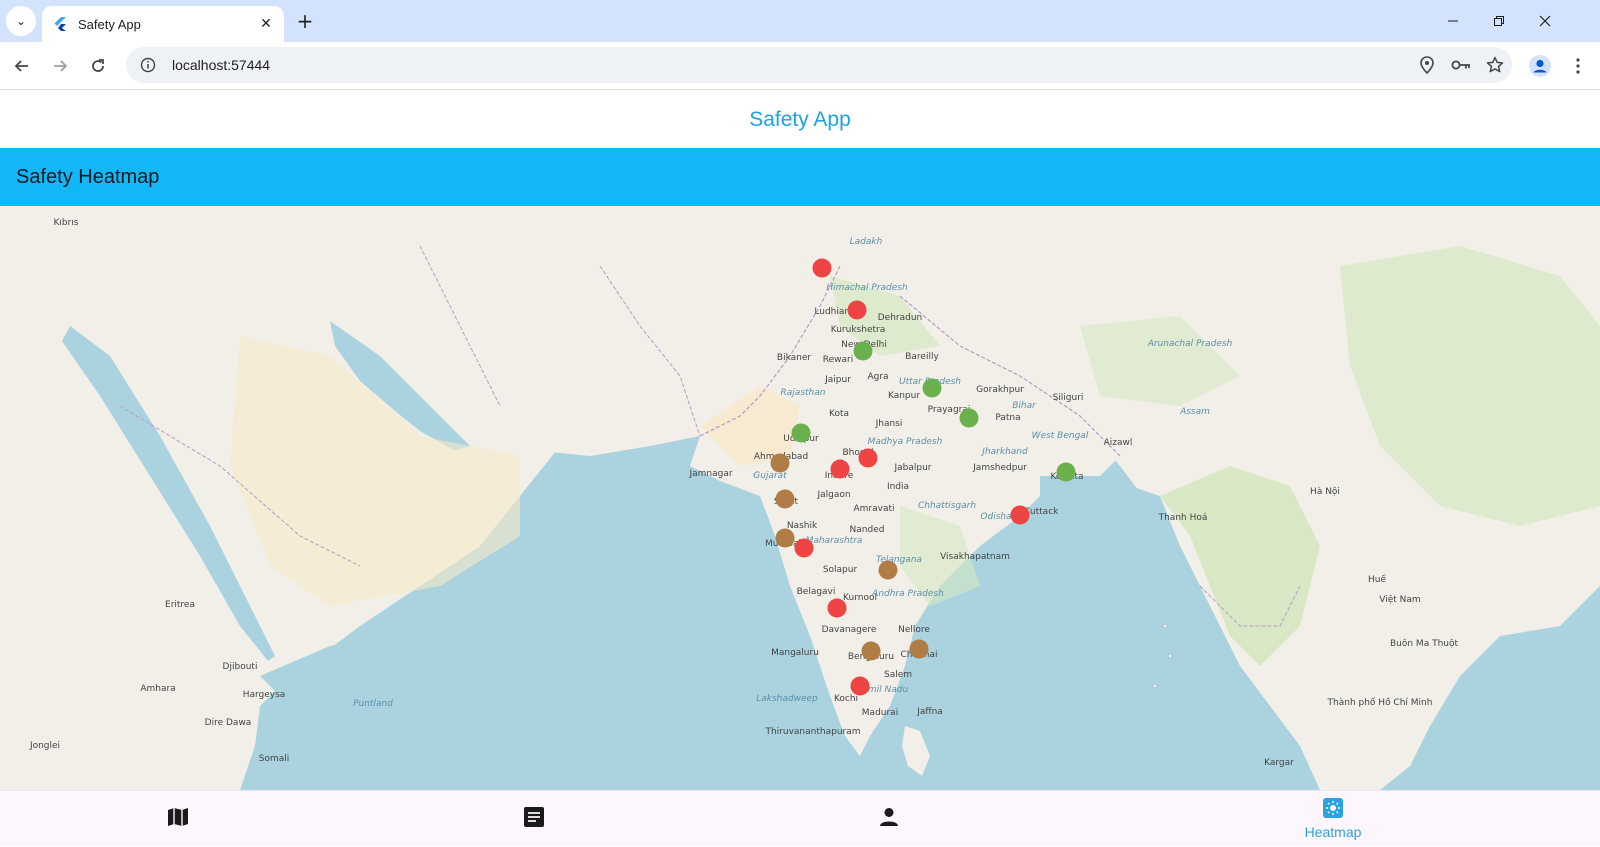  What do you see at coordinates (947, 506) in the screenshot?
I see `map-label: Chhattisgarh` at bounding box center [947, 506].